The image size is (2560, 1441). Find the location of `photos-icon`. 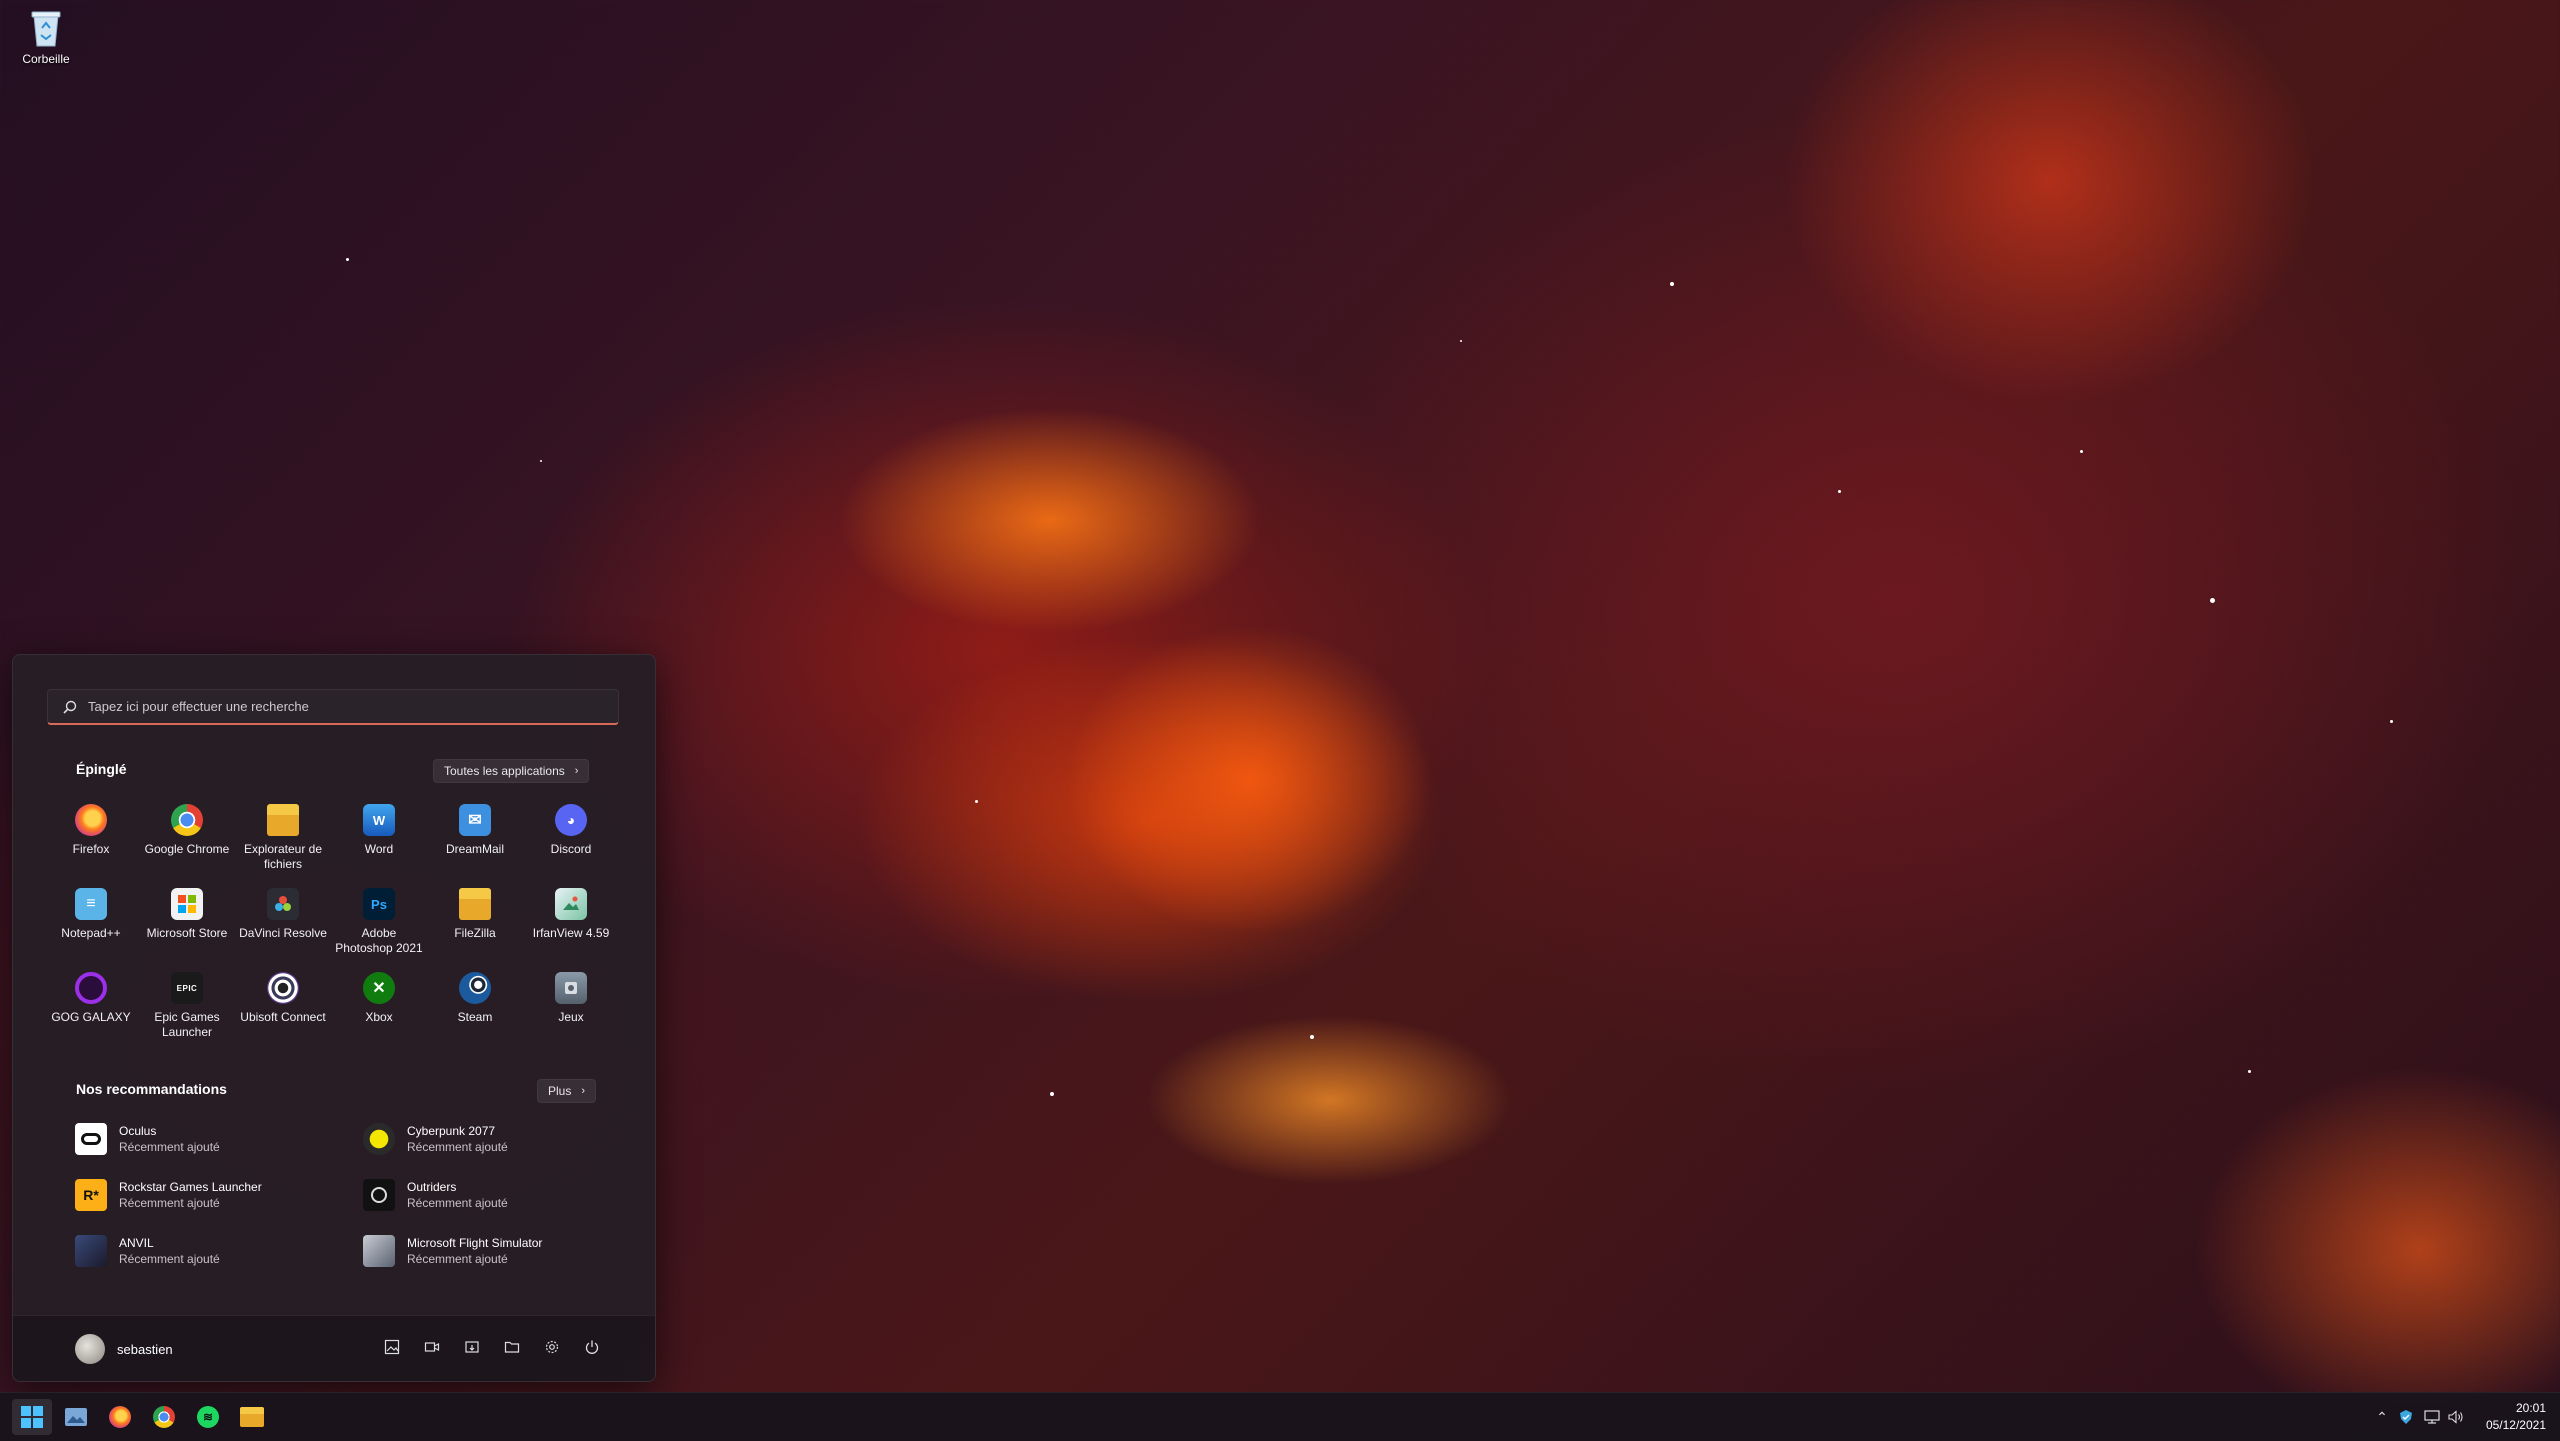

photos-icon is located at coordinates (76, 1417).